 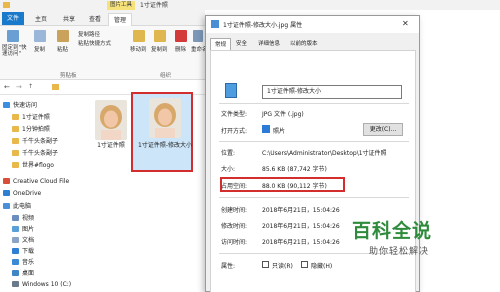 I want to click on tab-general: 常规, so click(x=221, y=44).